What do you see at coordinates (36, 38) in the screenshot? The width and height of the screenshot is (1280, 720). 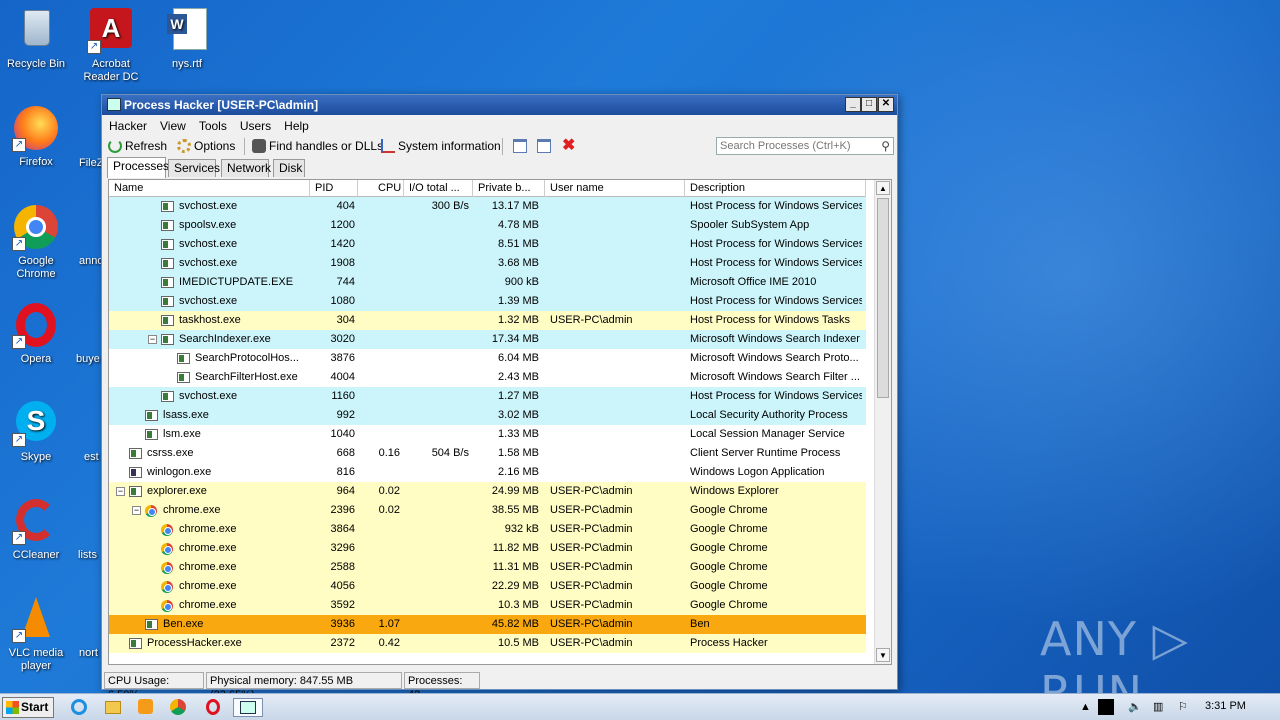 I see `desktop-icon-recycle-bin: Recycle Bin` at bounding box center [36, 38].